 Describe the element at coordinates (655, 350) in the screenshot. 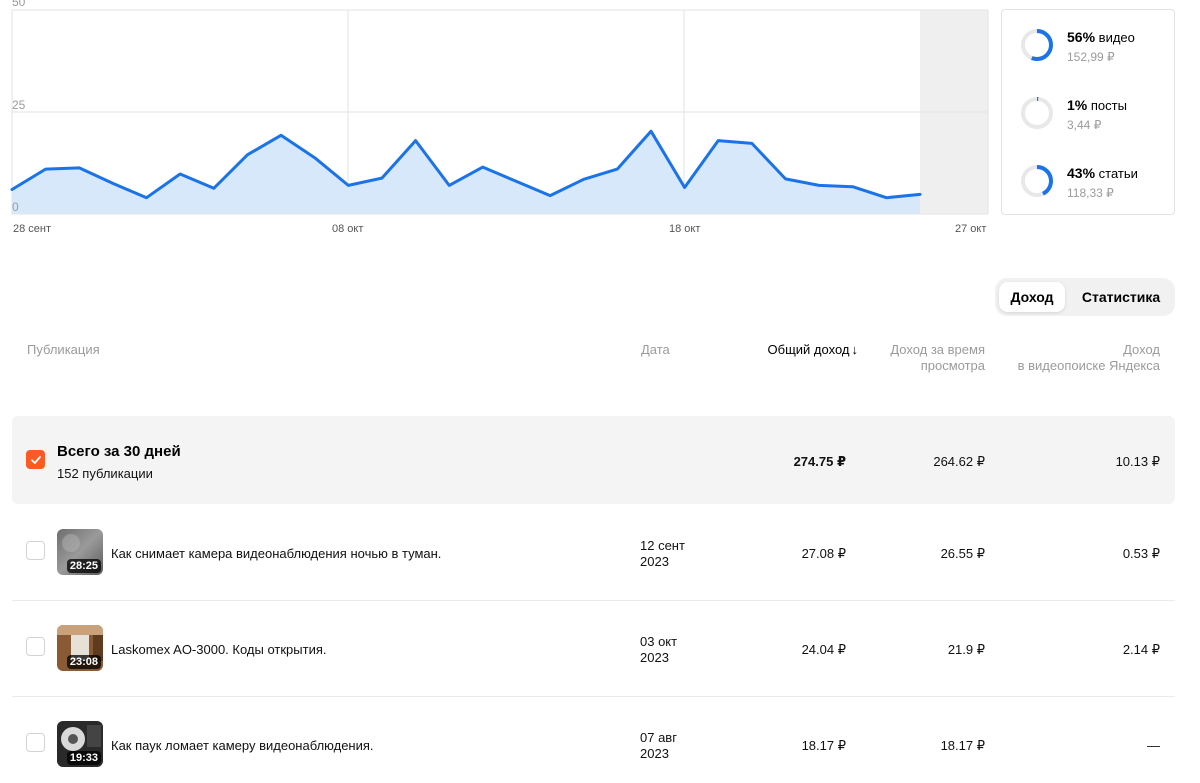

I see `column-date: Дата` at that location.